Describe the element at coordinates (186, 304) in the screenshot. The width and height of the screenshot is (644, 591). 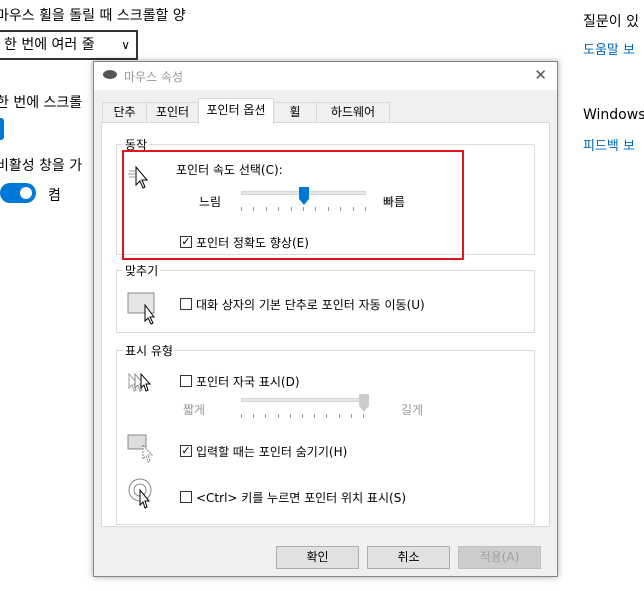
I see `snap-checkbox` at that location.